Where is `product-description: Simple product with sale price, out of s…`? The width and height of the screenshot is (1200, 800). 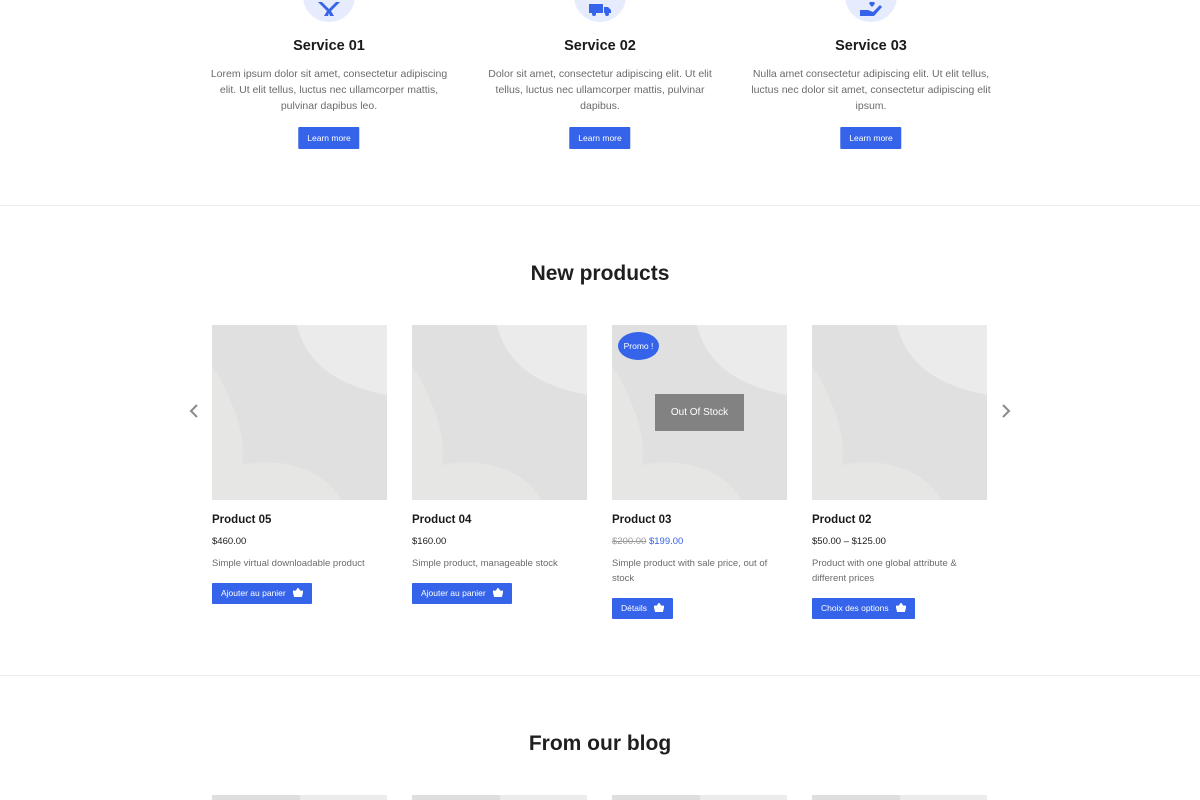
product-description: Simple product with sale price, out of s… is located at coordinates (690, 571).